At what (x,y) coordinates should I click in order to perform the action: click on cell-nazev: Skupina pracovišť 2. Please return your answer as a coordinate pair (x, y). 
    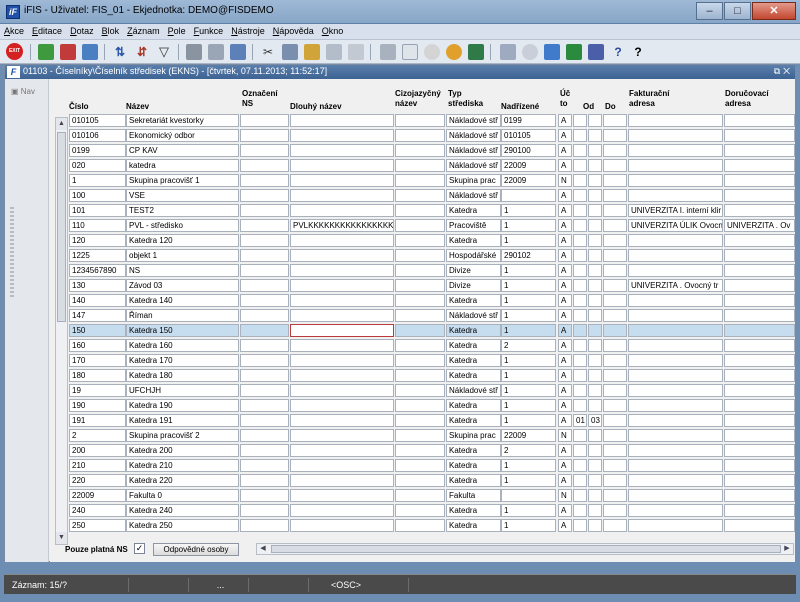
    Looking at the image, I should click on (182, 435).